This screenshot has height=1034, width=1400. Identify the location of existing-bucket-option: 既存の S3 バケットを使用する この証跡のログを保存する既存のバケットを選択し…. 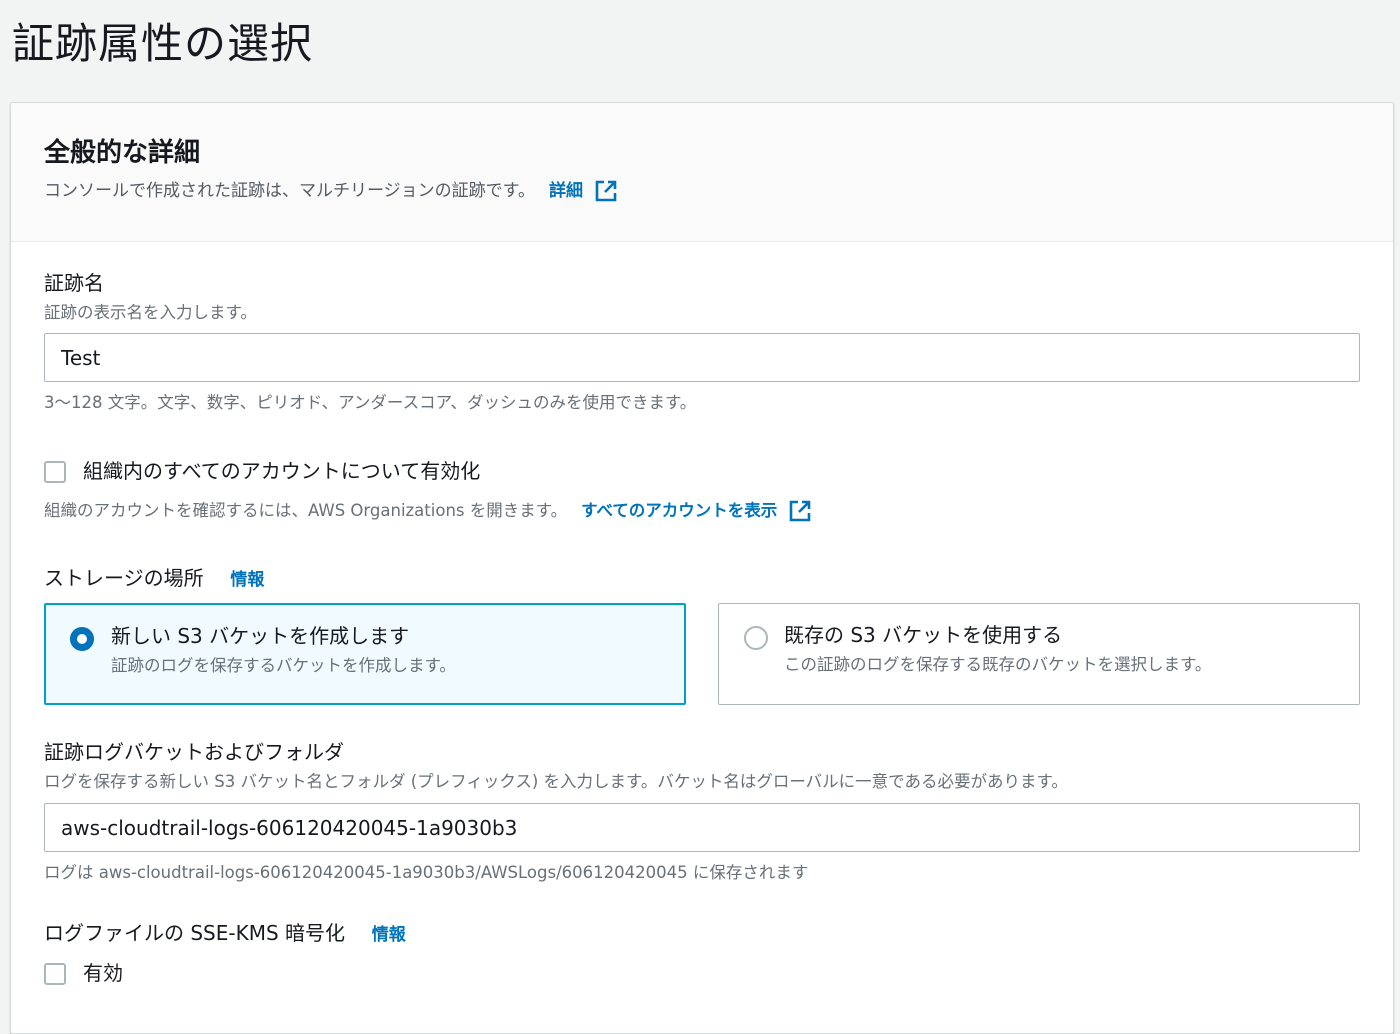
(1039, 654).